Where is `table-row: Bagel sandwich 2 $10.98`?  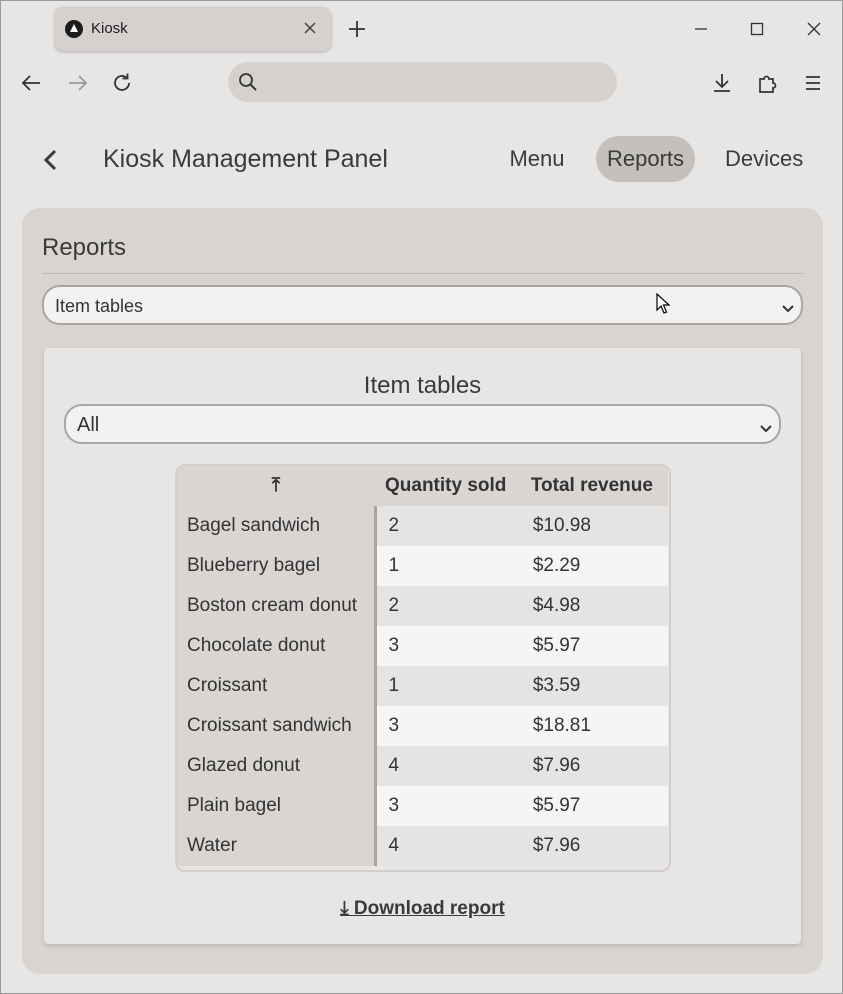 table-row: Bagel sandwich 2 $10.98 is located at coordinates (422, 526).